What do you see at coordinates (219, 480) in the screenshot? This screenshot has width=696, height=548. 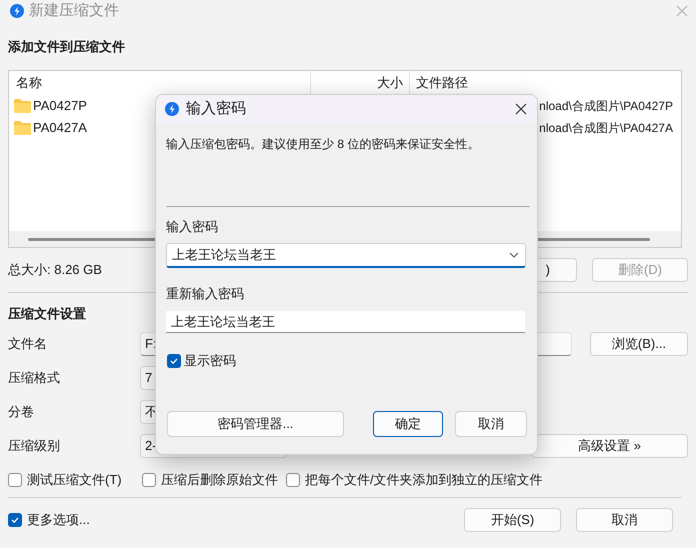 I see `checkbox-label: 压缩后删除原始文件` at bounding box center [219, 480].